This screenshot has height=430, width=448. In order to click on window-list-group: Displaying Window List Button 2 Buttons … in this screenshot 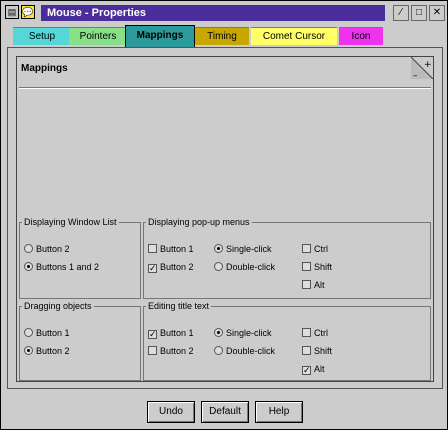, I will do `click(80, 258)`.